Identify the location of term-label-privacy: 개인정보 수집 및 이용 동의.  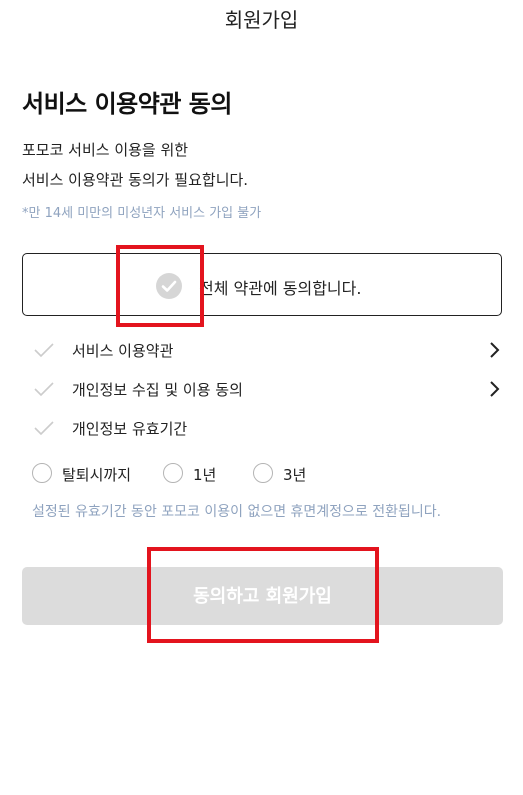
(157, 390).